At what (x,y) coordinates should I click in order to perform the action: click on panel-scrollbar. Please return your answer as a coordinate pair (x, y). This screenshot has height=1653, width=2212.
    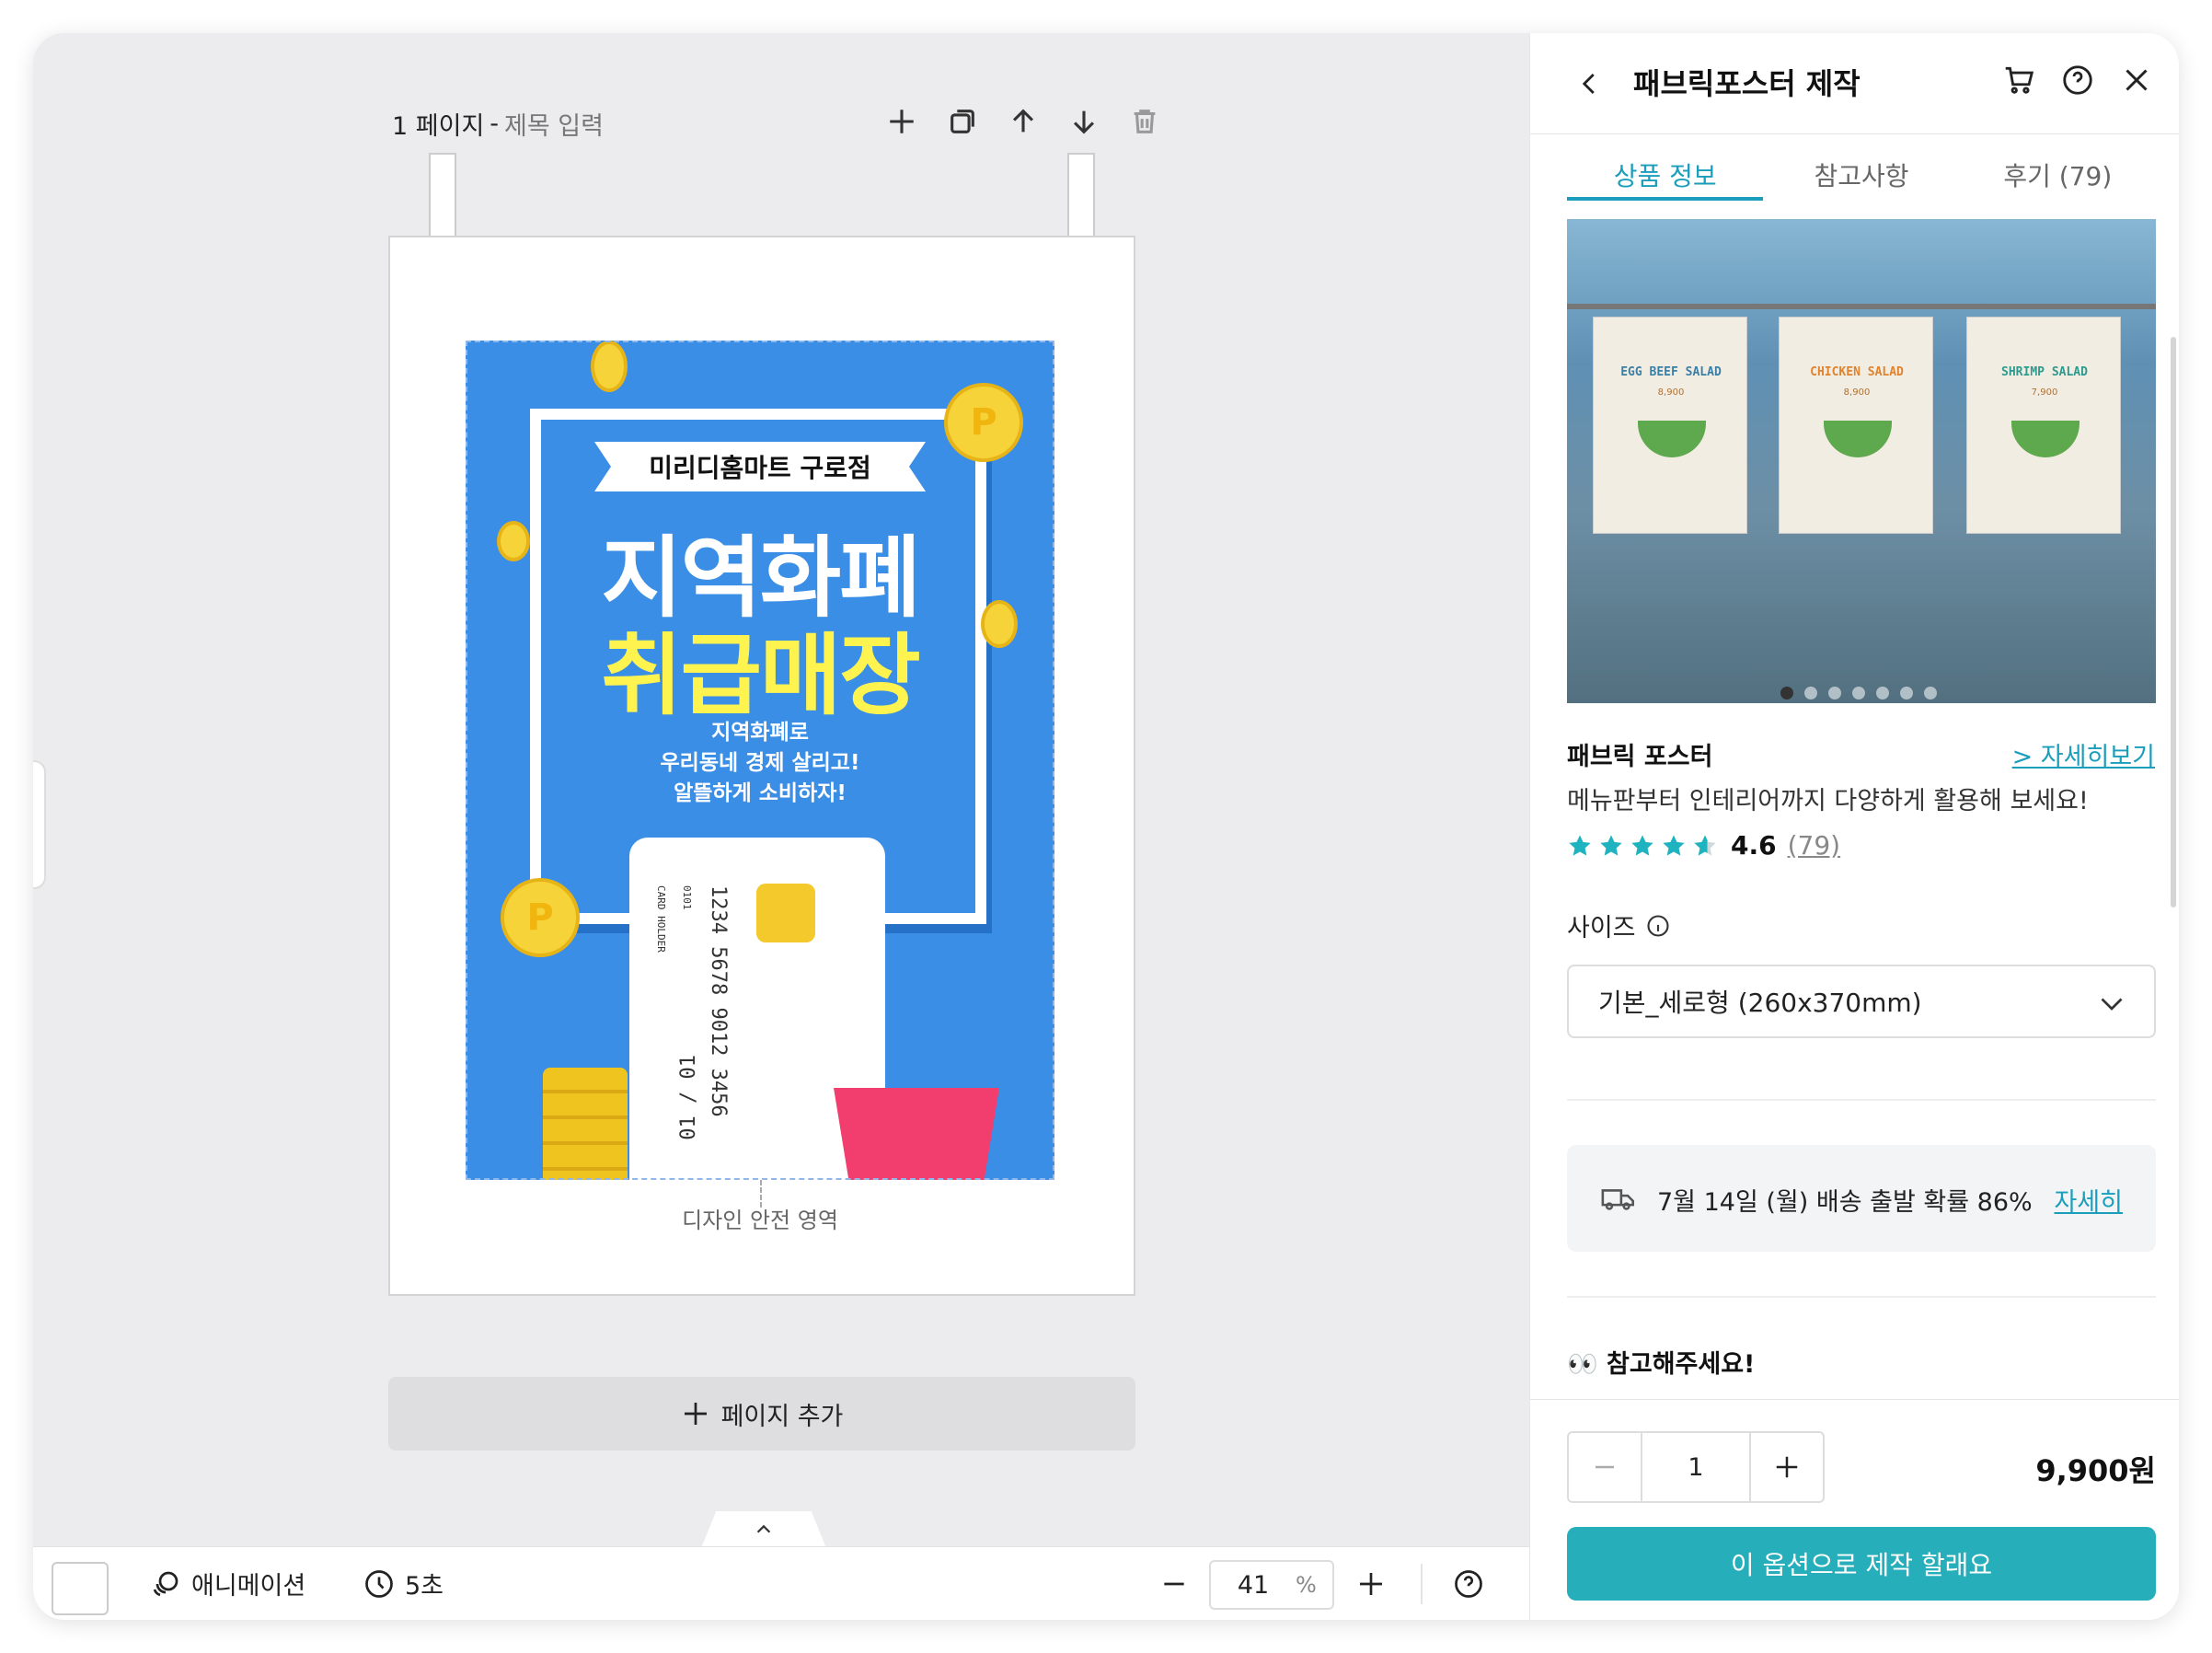
    Looking at the image, I should click on (2173, 622).